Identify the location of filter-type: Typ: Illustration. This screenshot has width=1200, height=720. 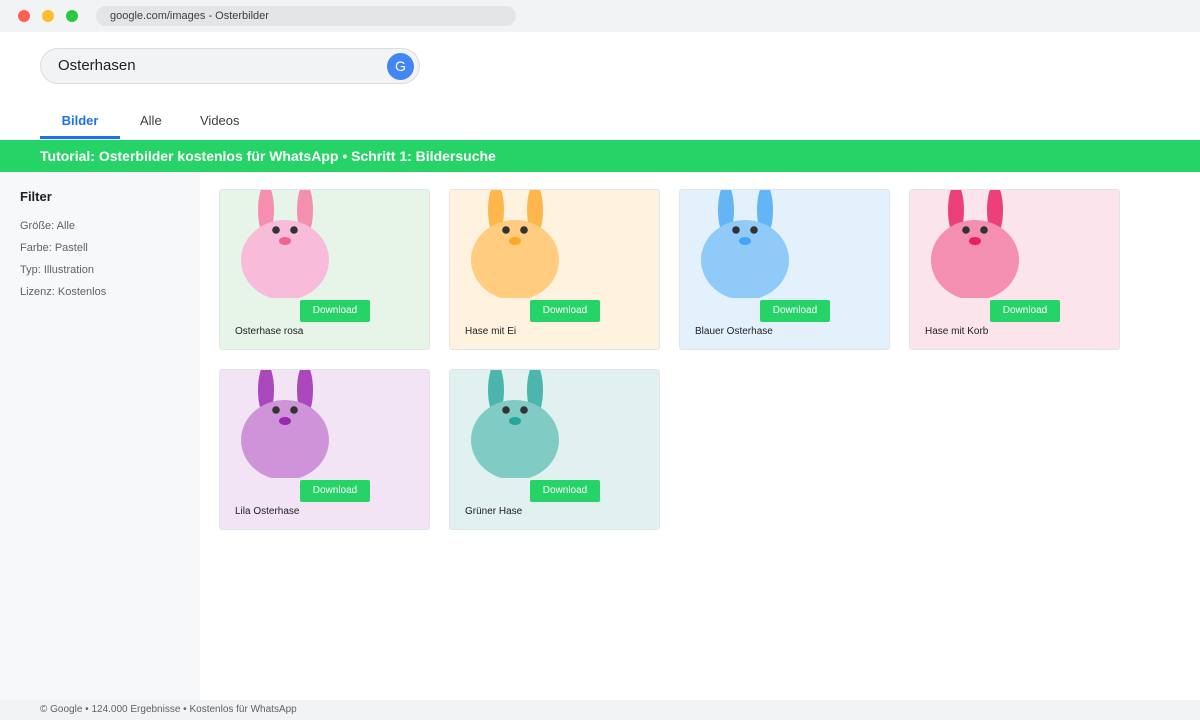
(57, 270).